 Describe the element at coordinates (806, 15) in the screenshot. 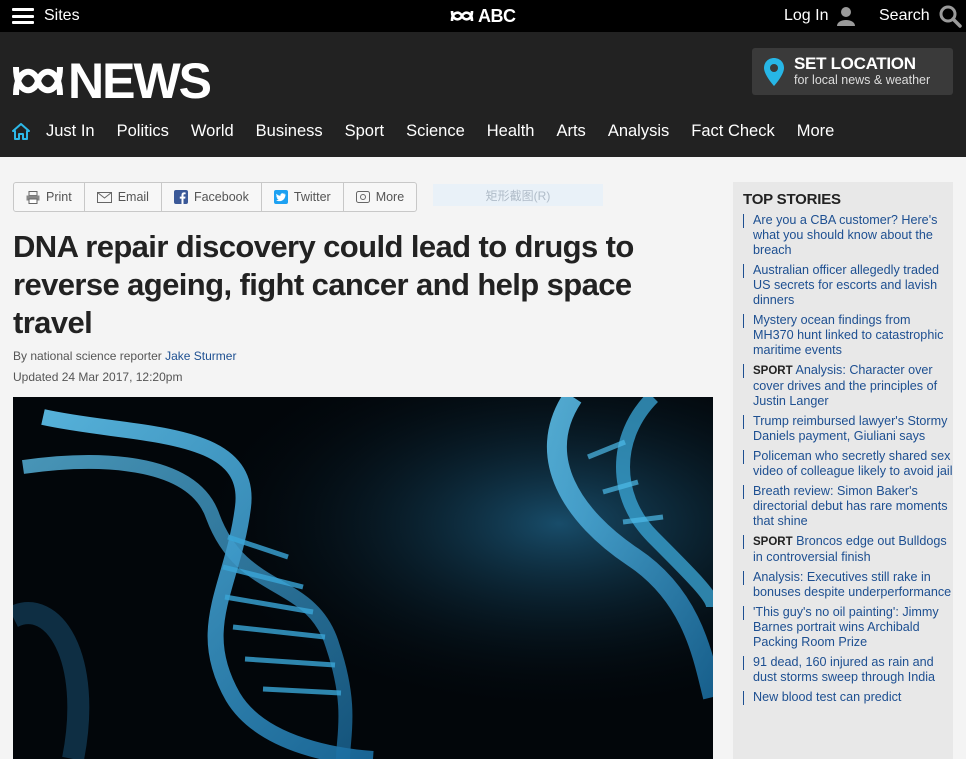

I see `login-label: Log In` at that location.